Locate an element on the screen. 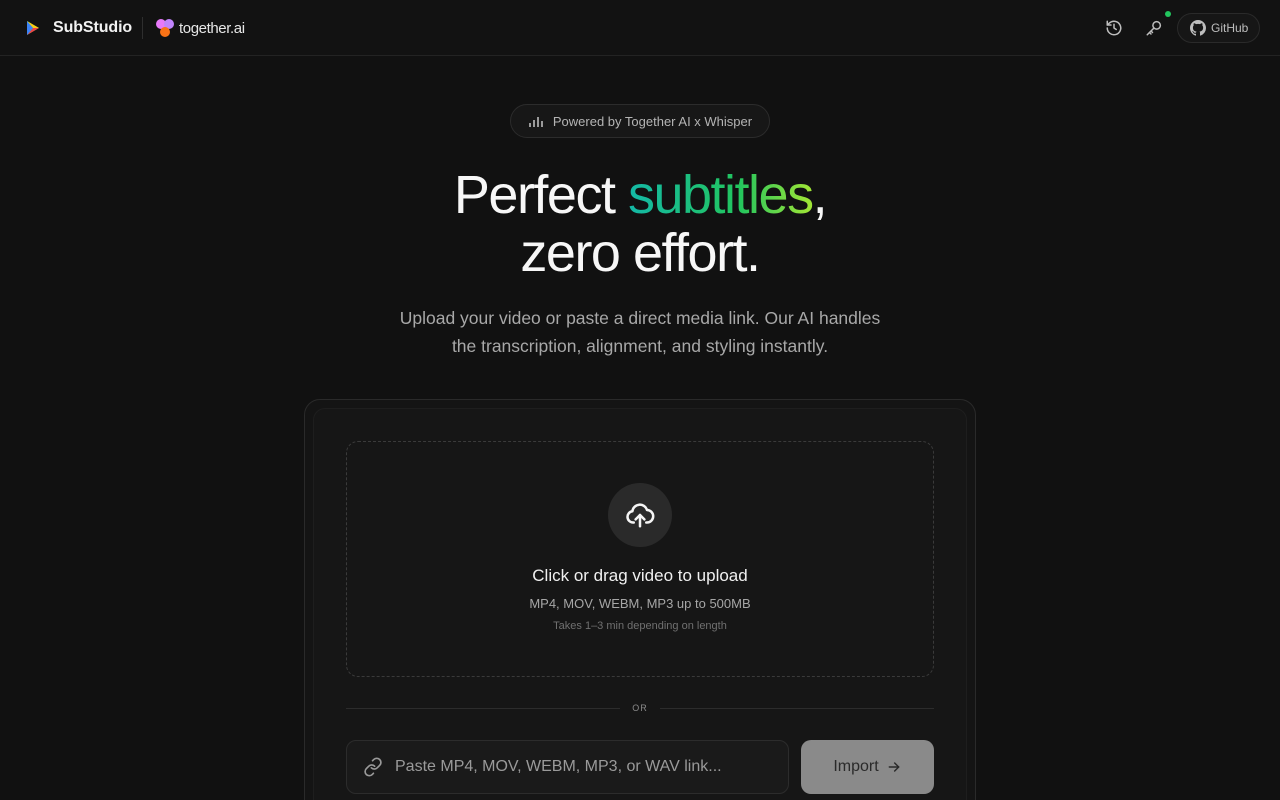 This screenshot has height=800, width=1280. upload-dropzone is located at coordinates (640, 559).